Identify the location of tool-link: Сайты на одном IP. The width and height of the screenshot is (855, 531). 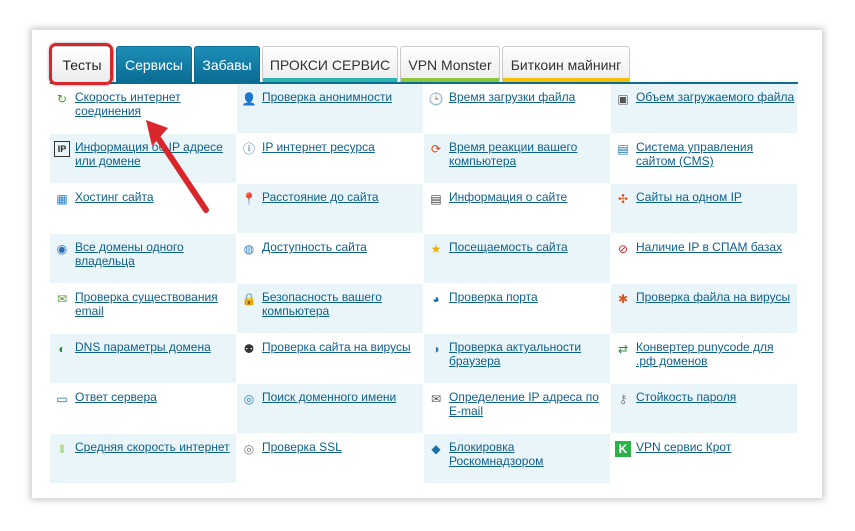
(689, 197).